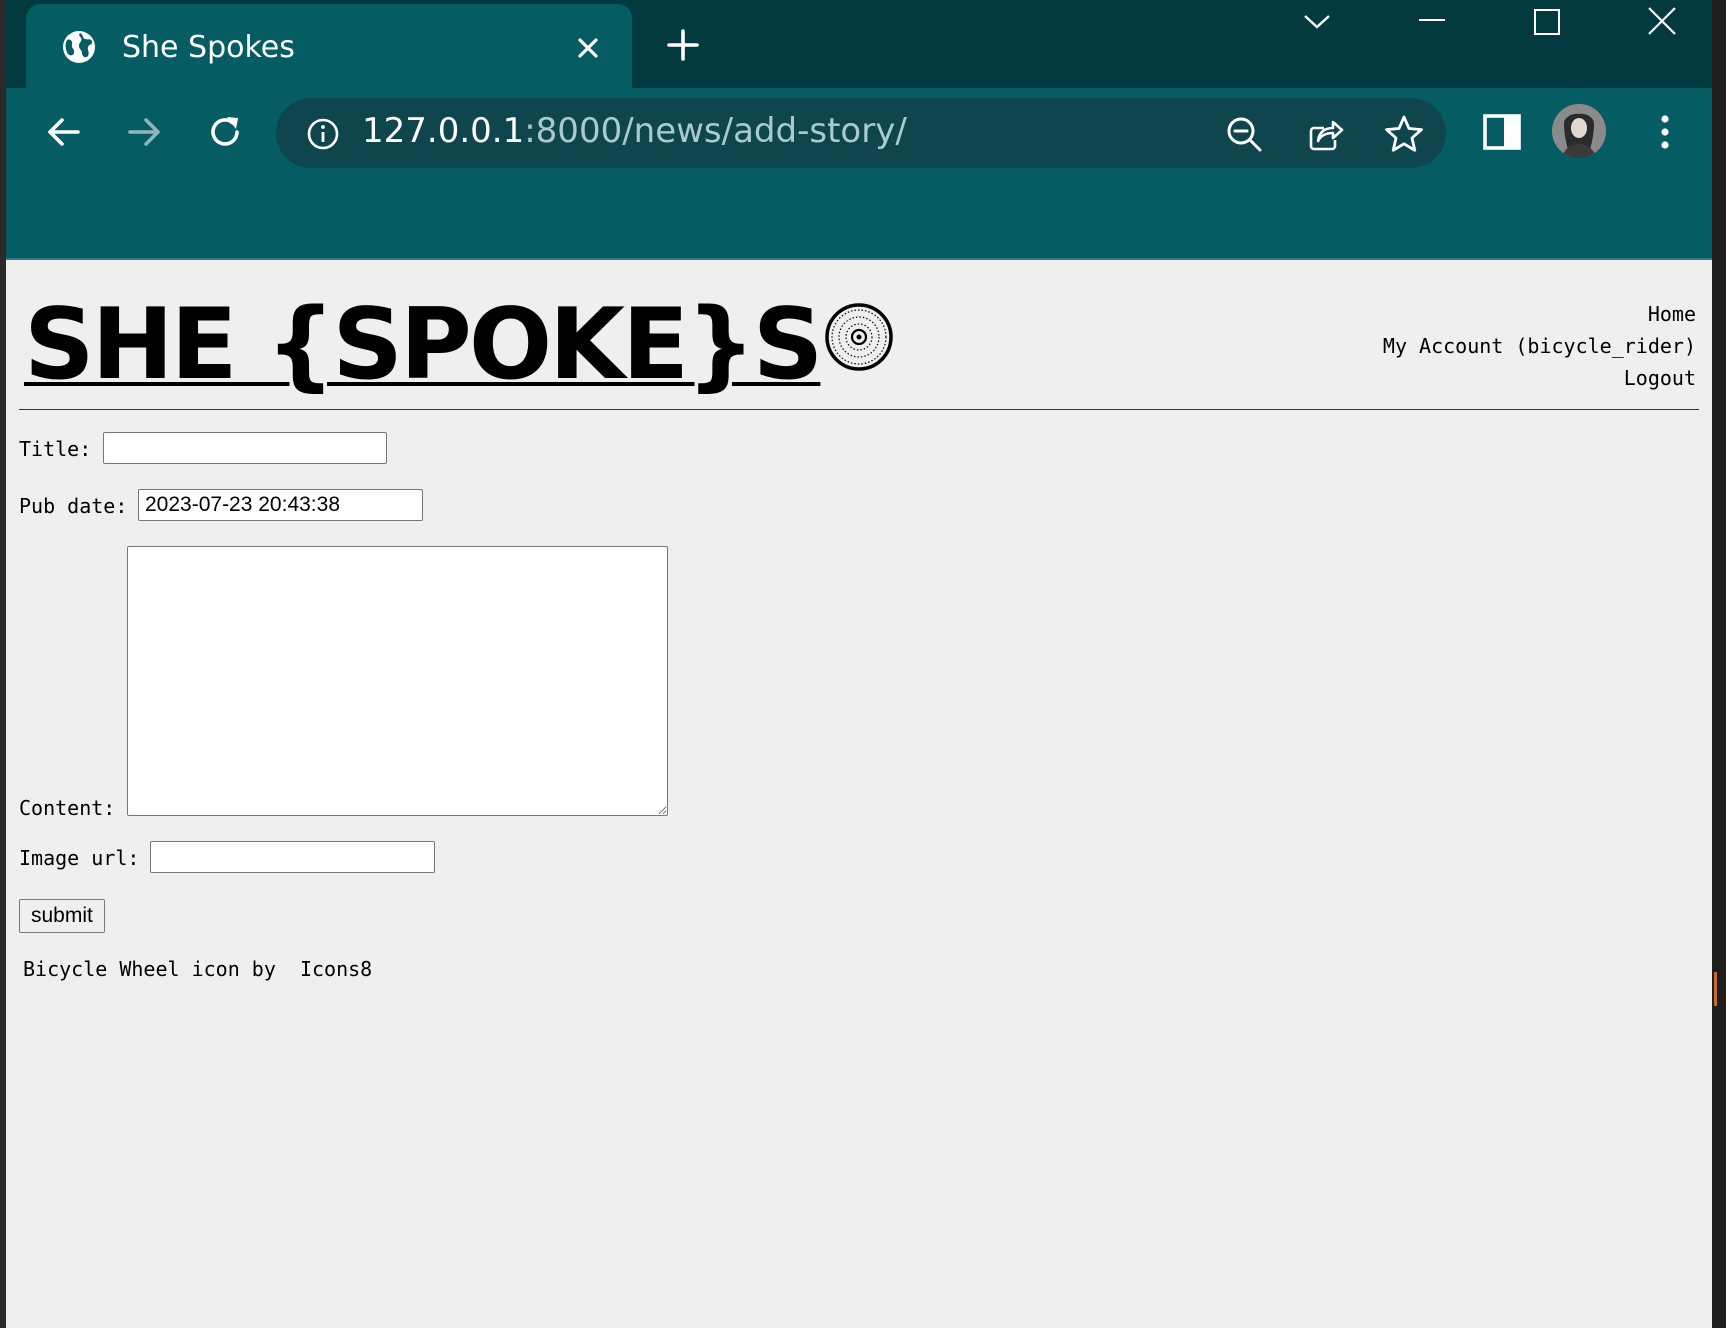  Describe the element at coordinates (859, 409) in the screenshot. I see `header-divider` at that location.